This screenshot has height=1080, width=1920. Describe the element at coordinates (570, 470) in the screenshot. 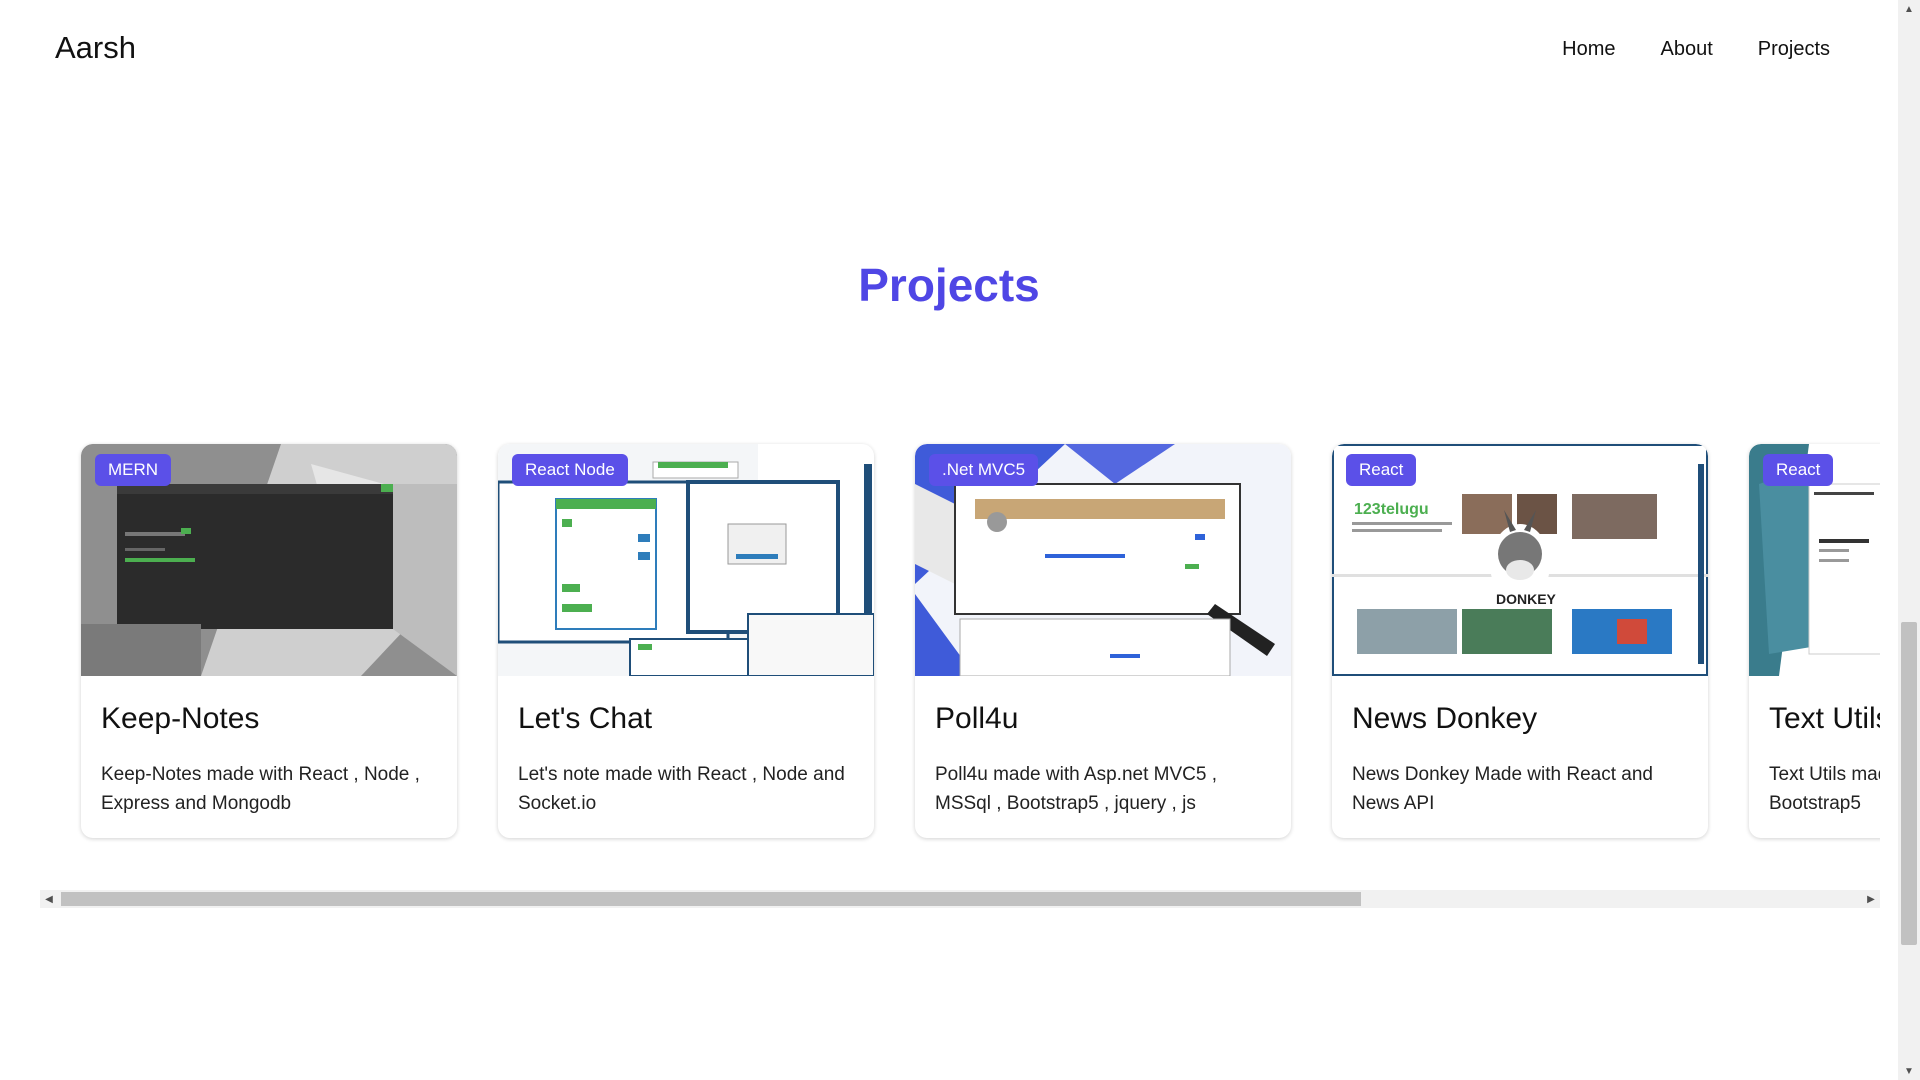

I see `tech-badge: React Node` at that location.